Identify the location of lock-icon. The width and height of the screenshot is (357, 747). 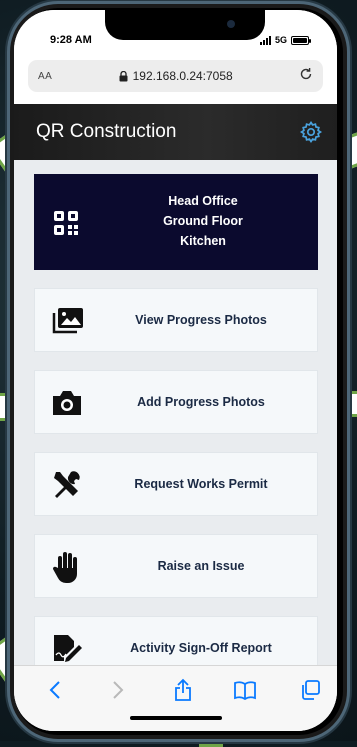
(123, 76).